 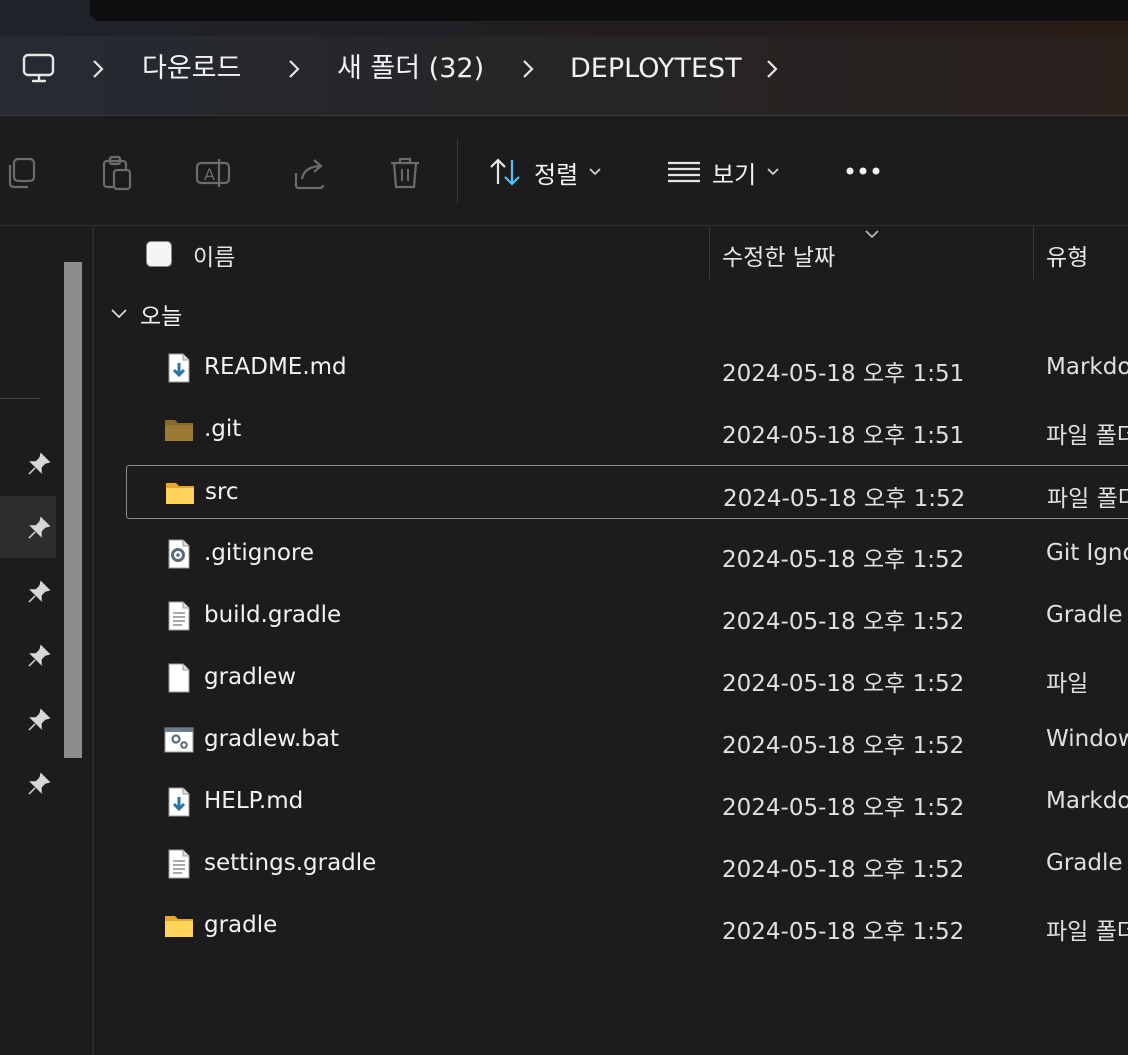 I want to click on sort-label: 정렬, so click(x=556, y=174).